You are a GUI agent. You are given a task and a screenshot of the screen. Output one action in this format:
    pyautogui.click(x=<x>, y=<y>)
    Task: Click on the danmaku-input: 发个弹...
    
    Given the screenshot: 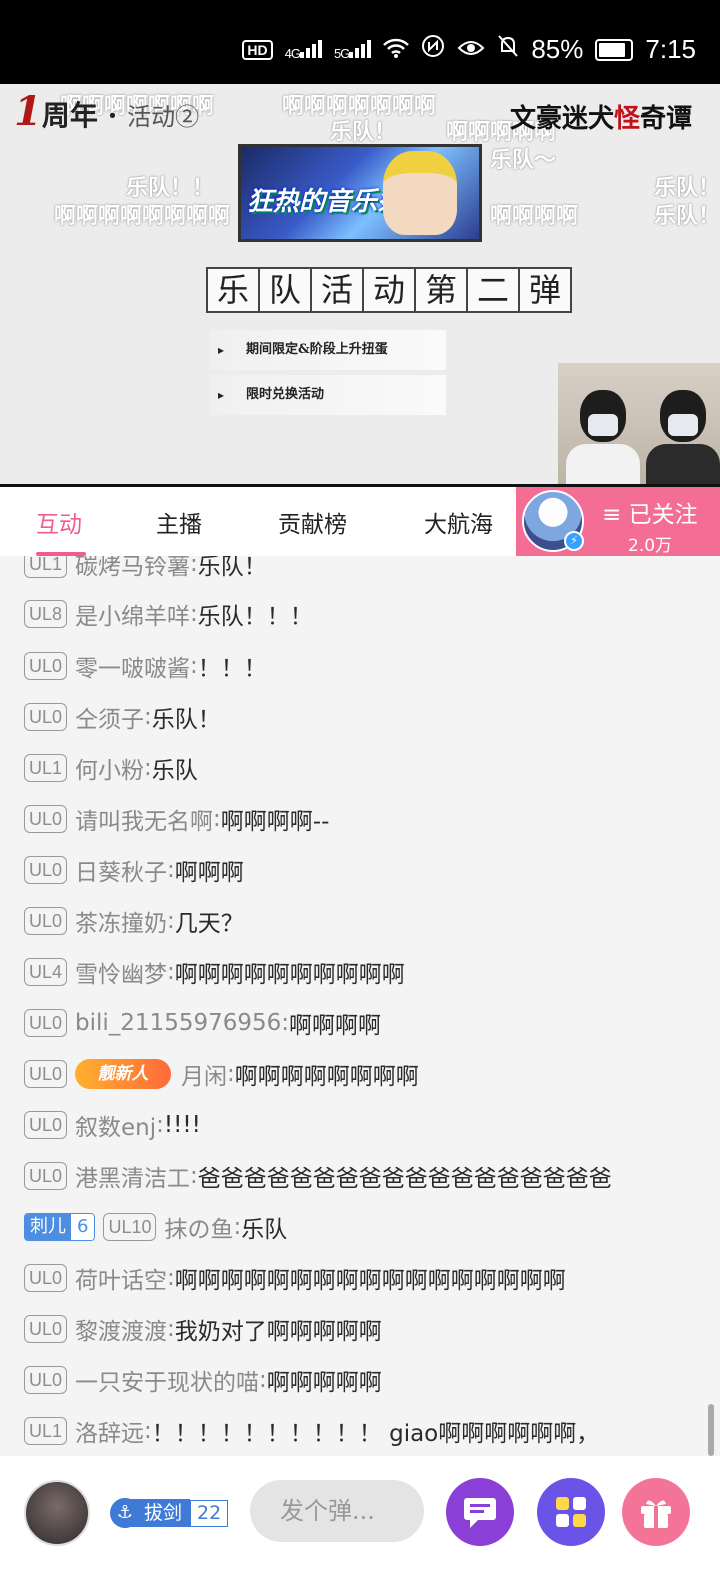 What is the action you would take?
    pyautogui.click(x=337, y=1511)
    